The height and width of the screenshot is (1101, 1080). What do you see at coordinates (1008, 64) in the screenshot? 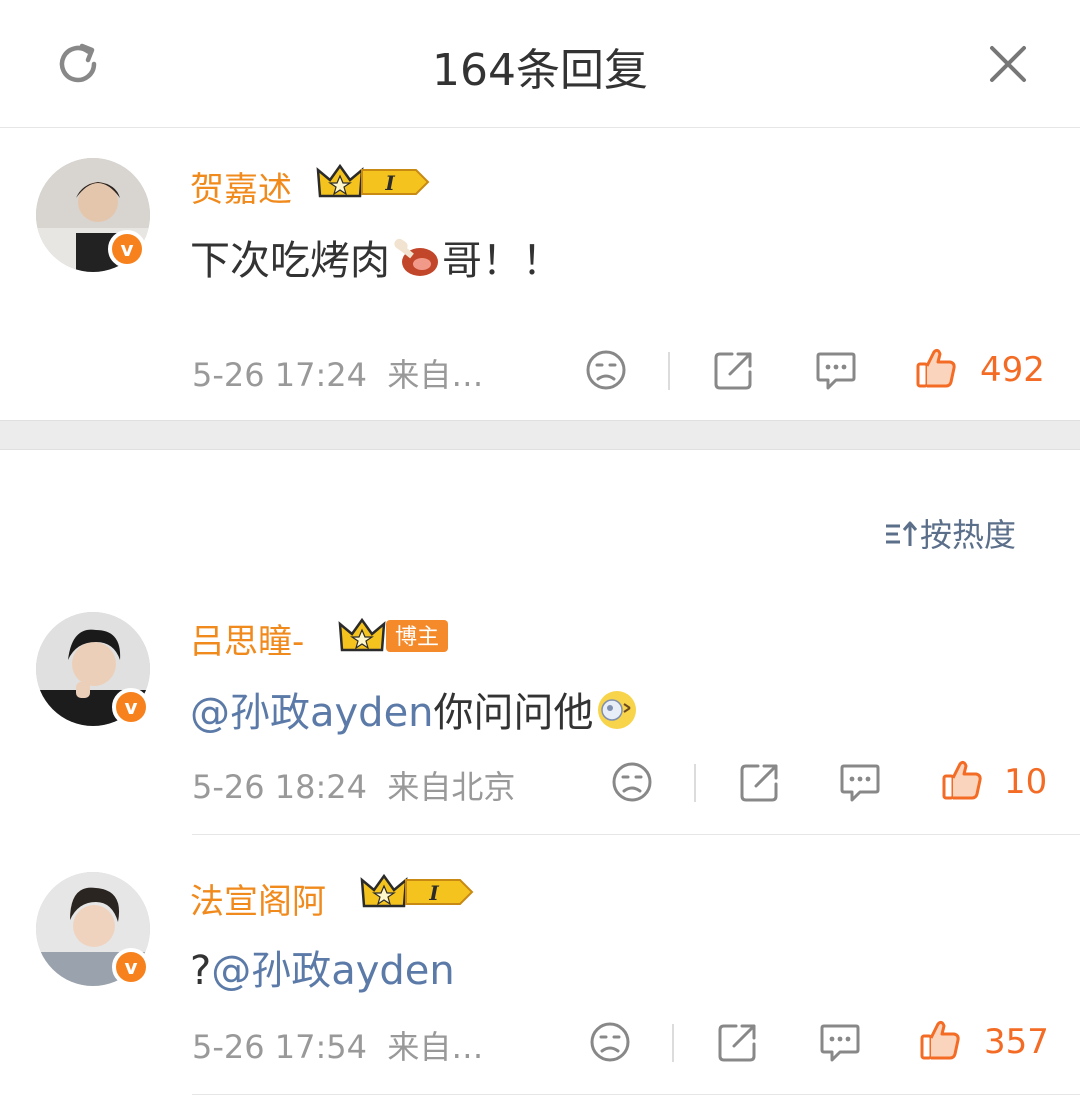
I see `close-icon` at bounding box center [1008, 64].